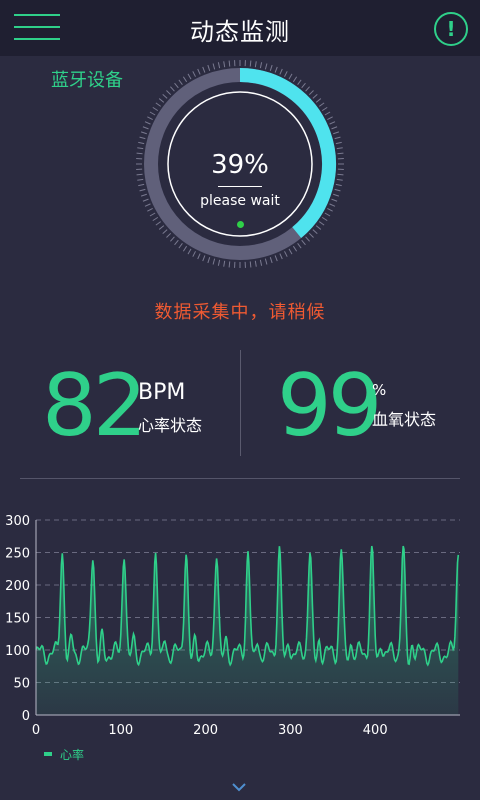 The width and height of the screenshot is (480, 800). I want to click on legend-label: 心率, so click(72, 754).